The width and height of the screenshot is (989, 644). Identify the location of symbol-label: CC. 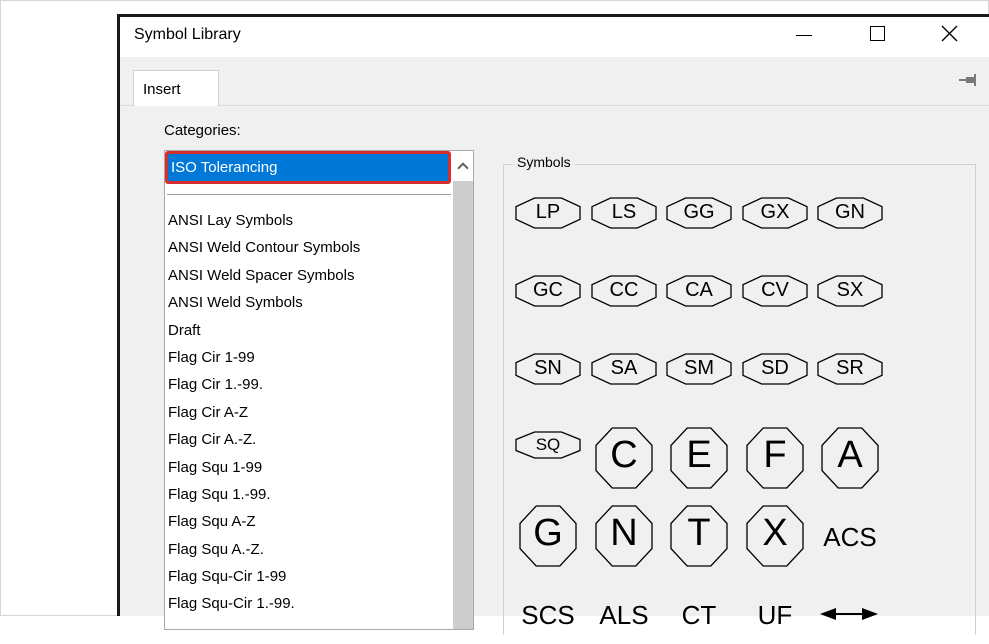
(624, 290).